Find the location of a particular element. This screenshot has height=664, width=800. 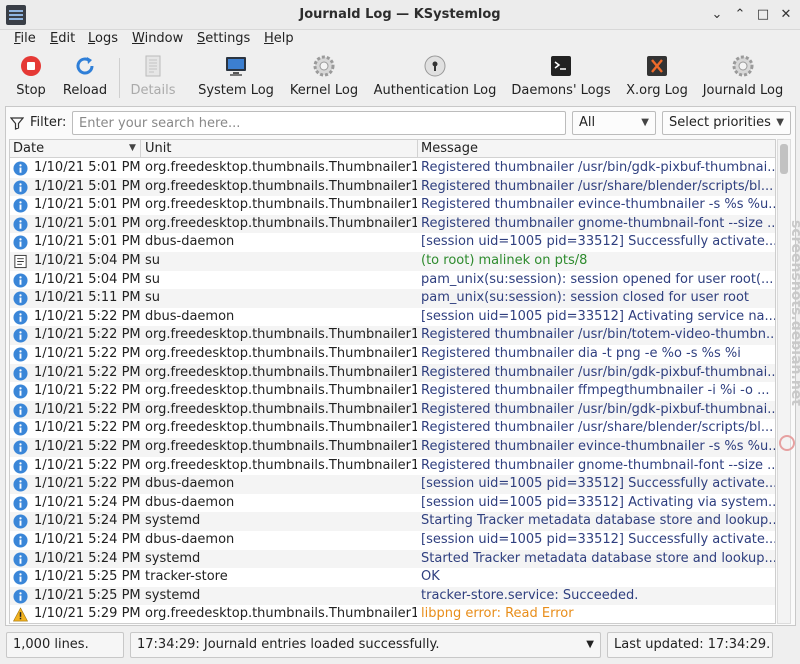

priorities-select: Select priorities ▼ is located at coordinates (726, 123).